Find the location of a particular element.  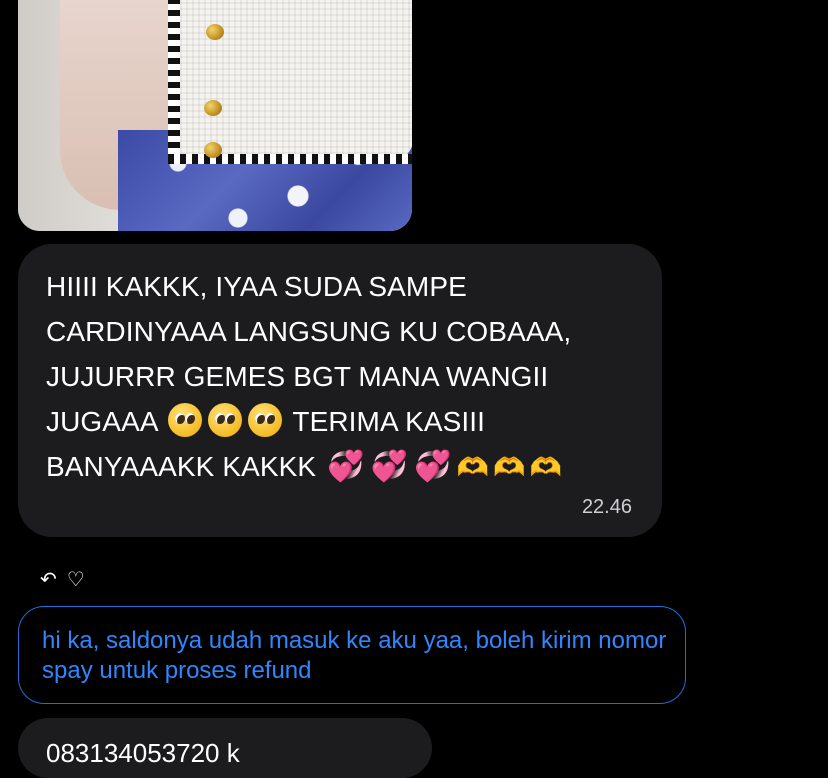

message-bubble-received: 083134053720 k is located at coordinates (225, 748).